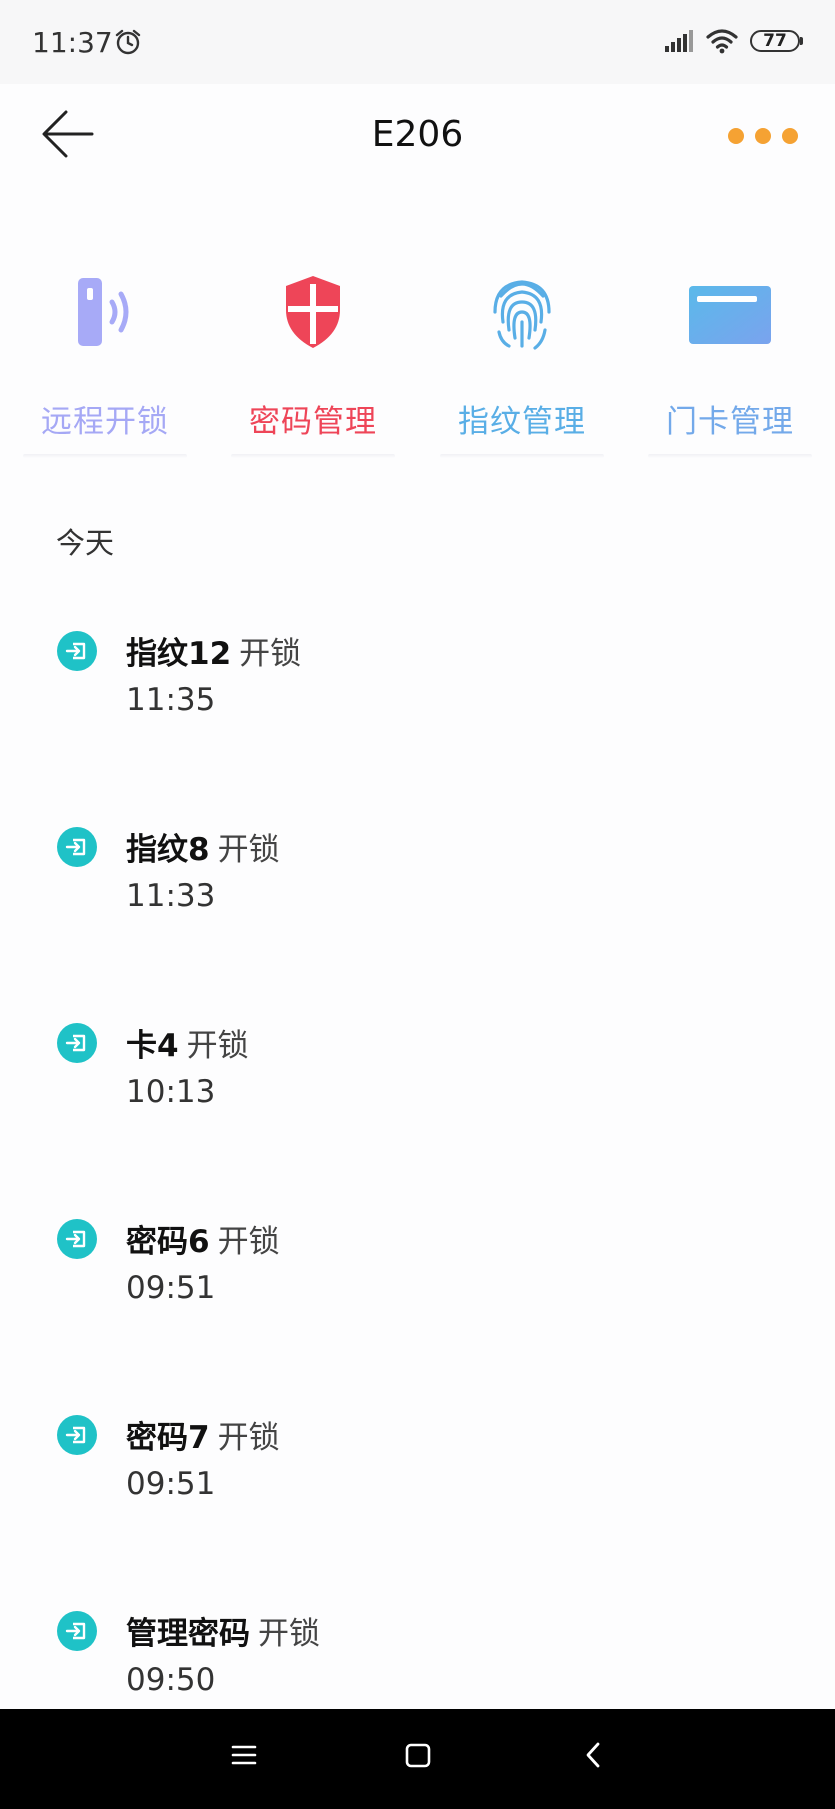 The width and height of the screenshot is (835, 1809). I want to click on password-manage-button: 密码管理, so click(313, 360).